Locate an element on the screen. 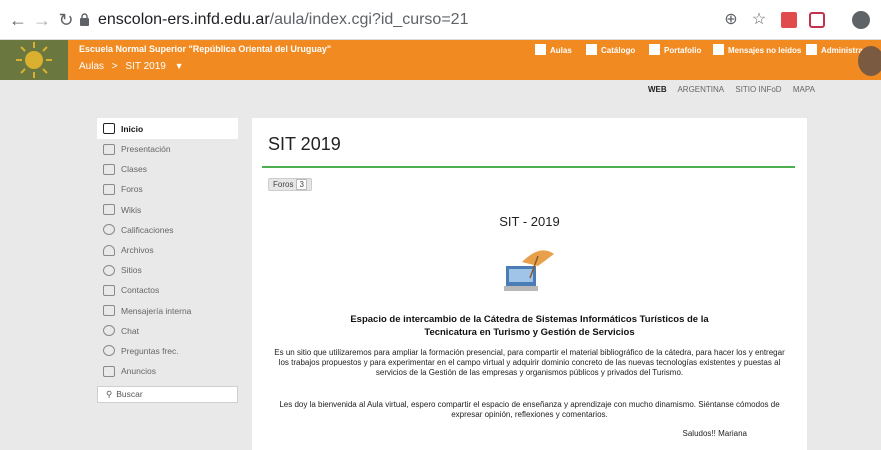  breadcrumb-current: SIT 2019 is located at coordinates (145, 66).